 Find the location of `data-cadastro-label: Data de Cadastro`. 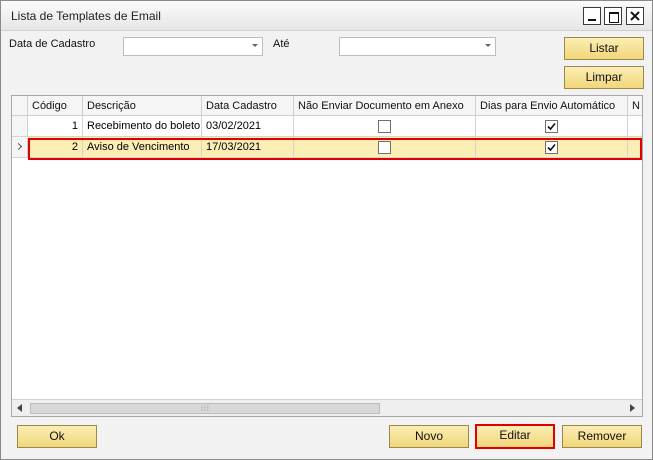

data-cadastro-label: Data de Cadastro is located at coordinates (52, 44).